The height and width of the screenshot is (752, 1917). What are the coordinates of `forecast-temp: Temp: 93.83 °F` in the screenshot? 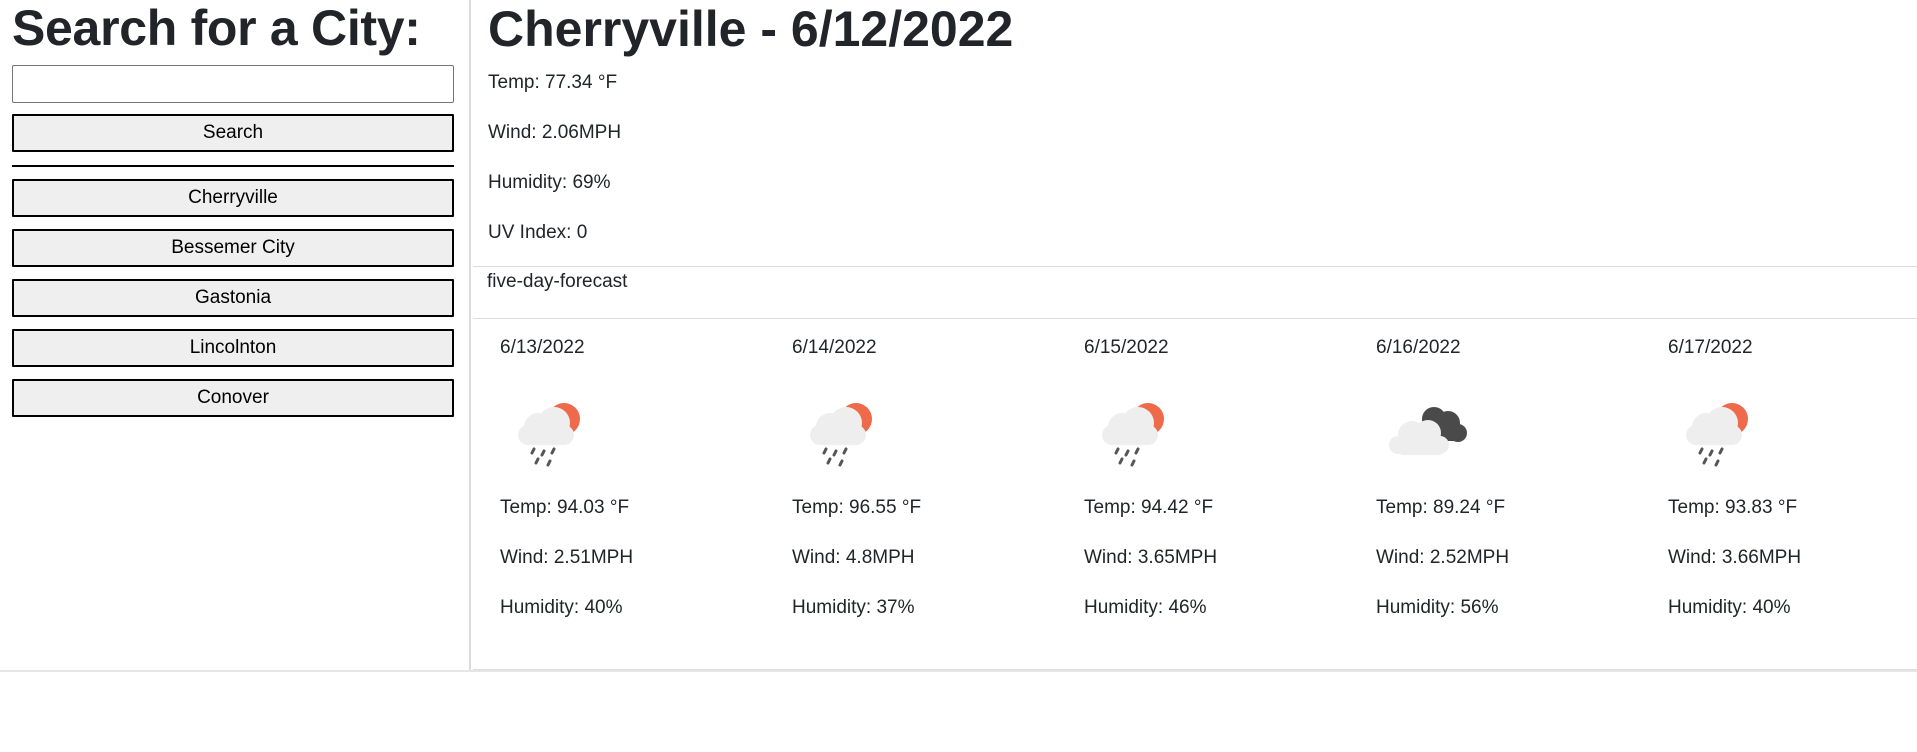 It's located at (1733, 507).